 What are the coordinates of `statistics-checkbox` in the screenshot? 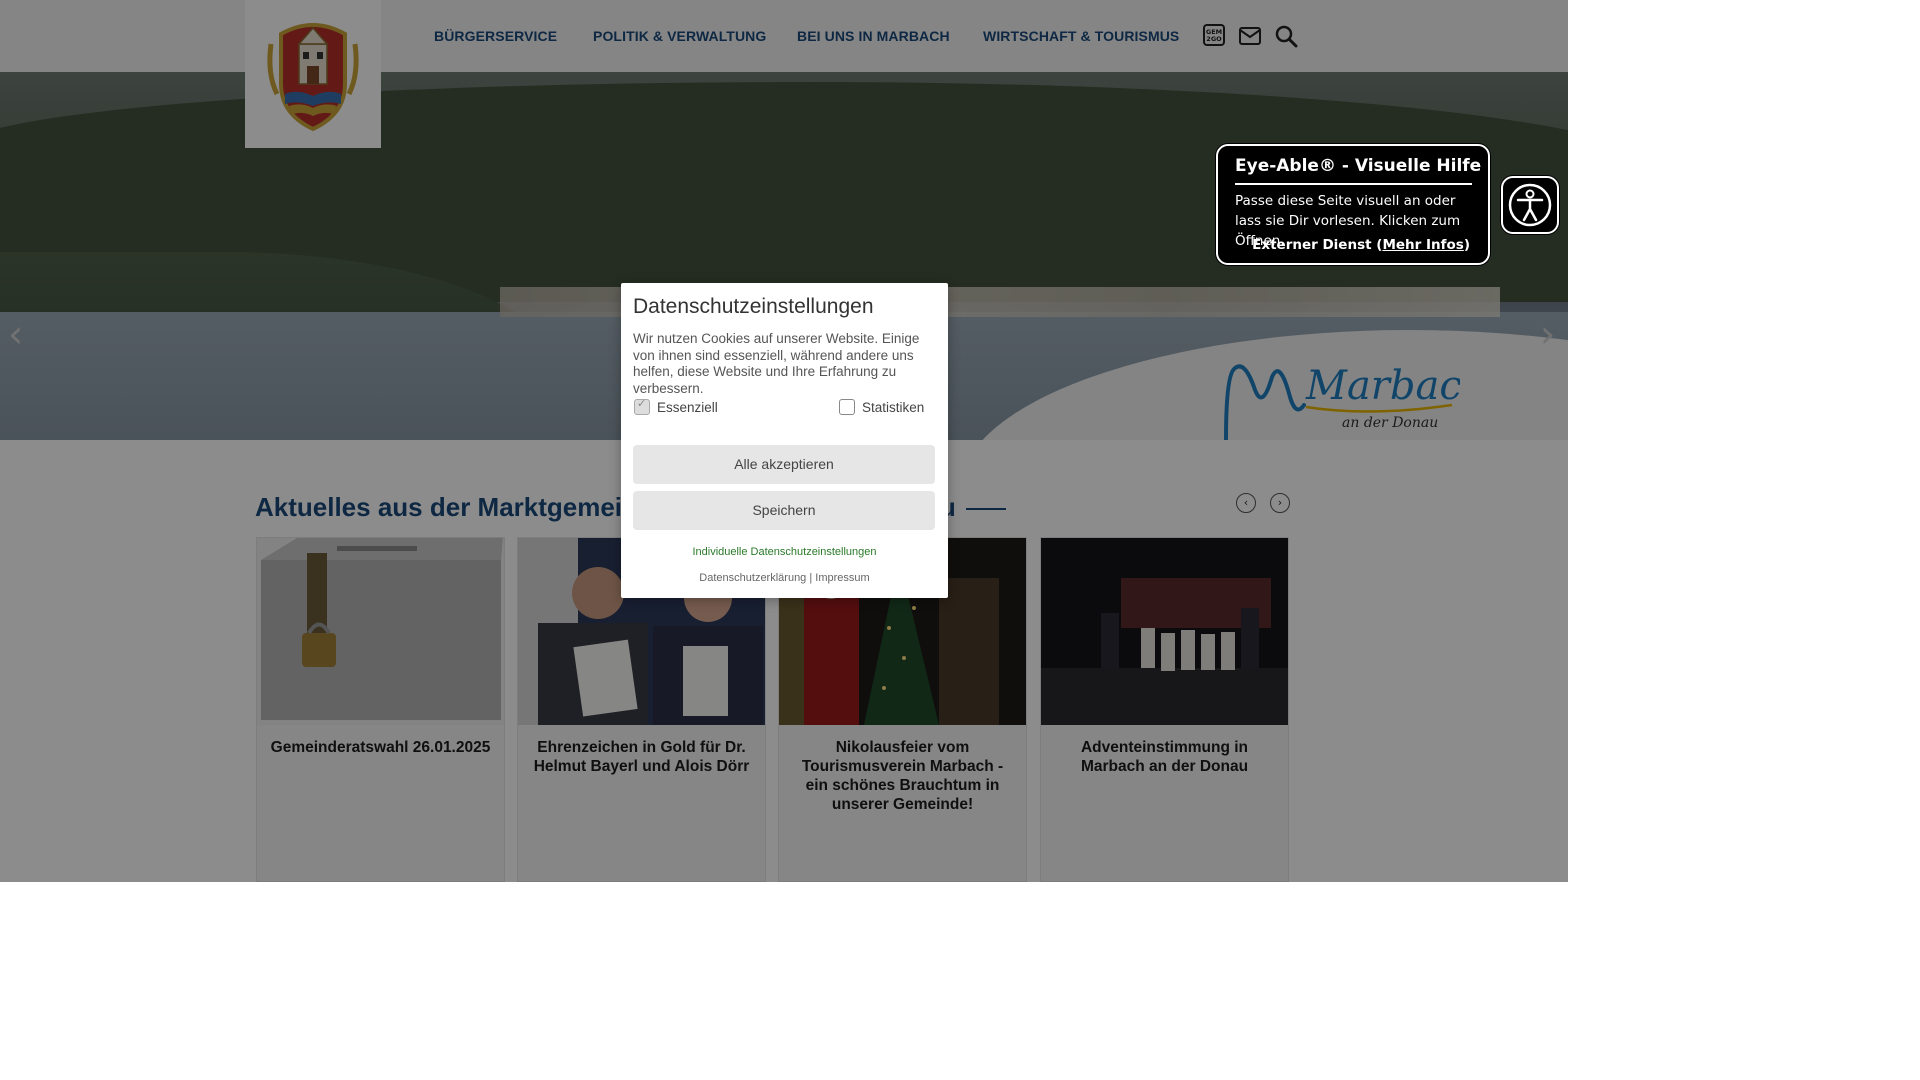 It's located at (847, 407).